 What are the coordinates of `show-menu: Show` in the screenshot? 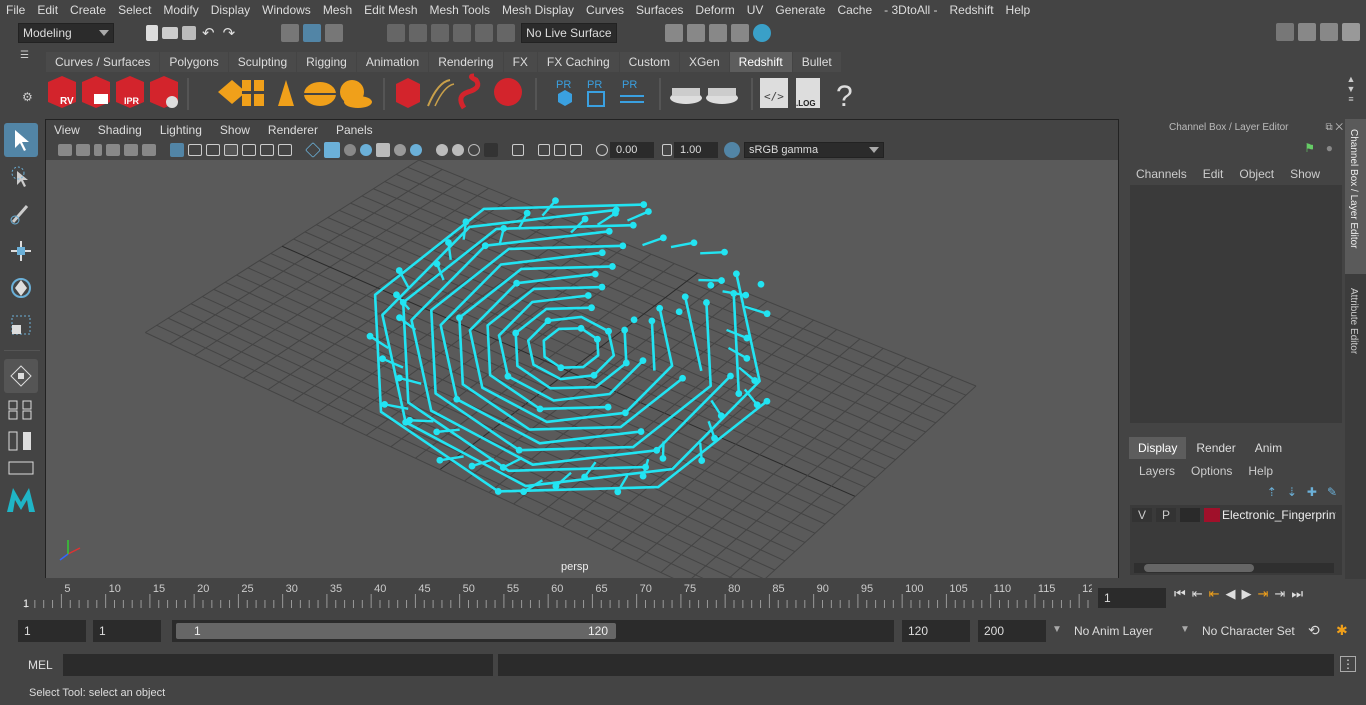 It's located at (1305, 174).